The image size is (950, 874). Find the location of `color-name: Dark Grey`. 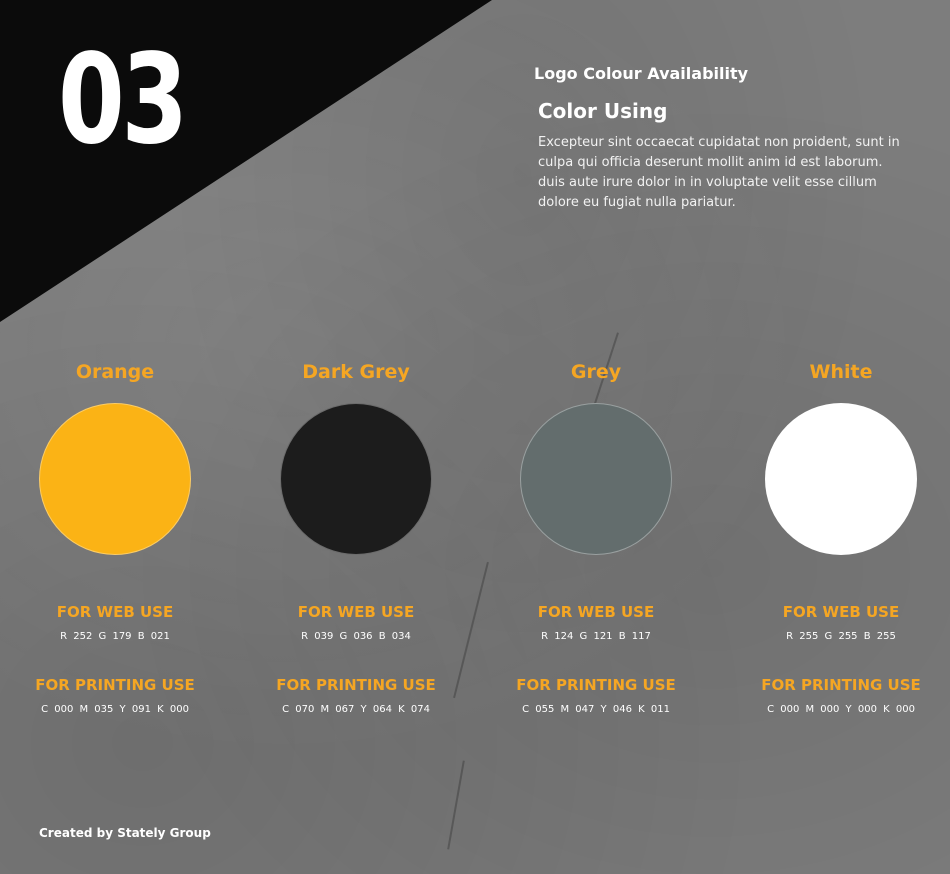

color-name: Dark Grey is located at coordinates (356, 372).